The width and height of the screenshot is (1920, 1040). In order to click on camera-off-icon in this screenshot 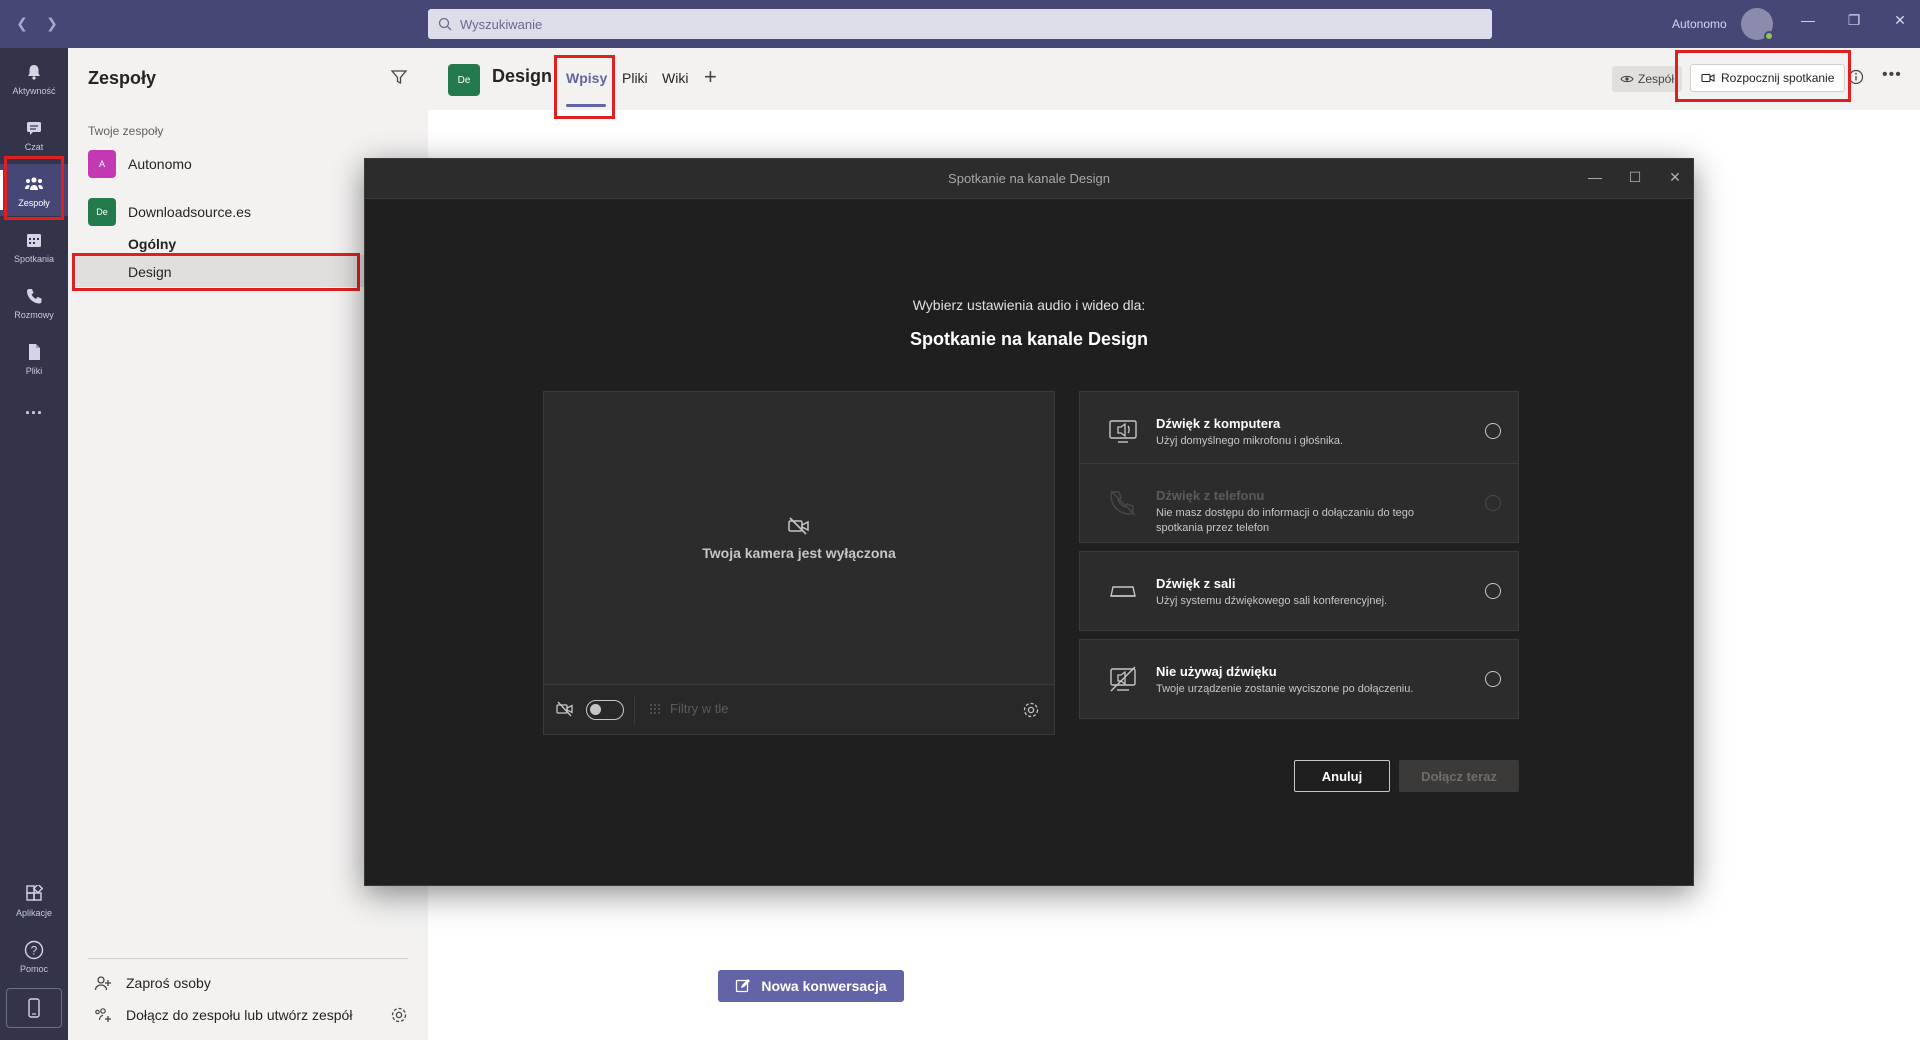, I will do `click(798, 526)`.